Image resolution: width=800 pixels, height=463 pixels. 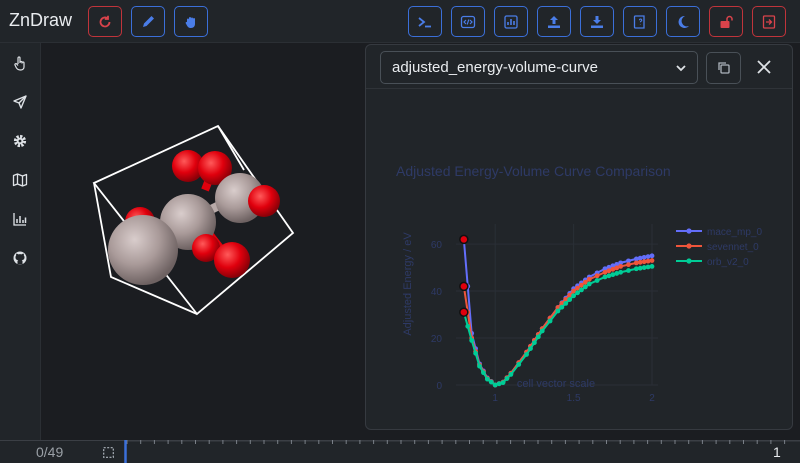 I want to click on map-icon, so click(x=20, y=180).